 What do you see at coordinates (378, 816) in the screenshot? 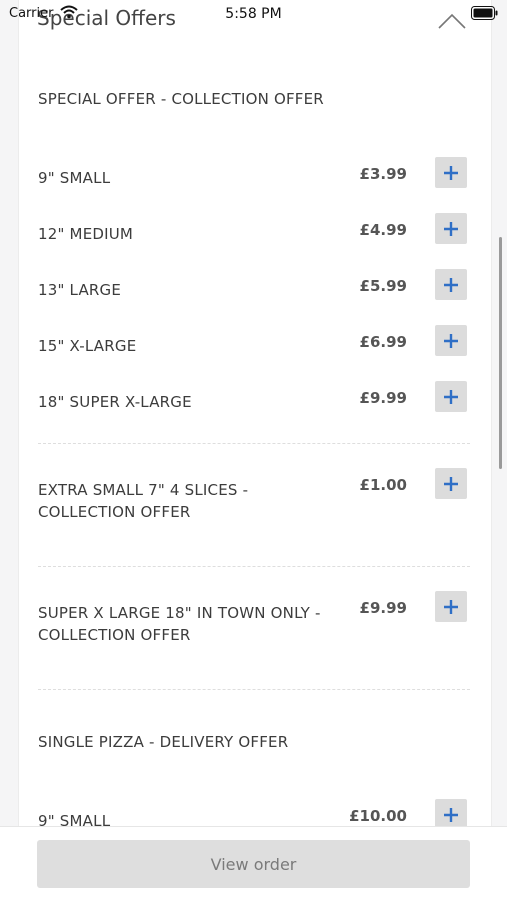
I see `item-price: £10.00` at bounding box center [378, 816].